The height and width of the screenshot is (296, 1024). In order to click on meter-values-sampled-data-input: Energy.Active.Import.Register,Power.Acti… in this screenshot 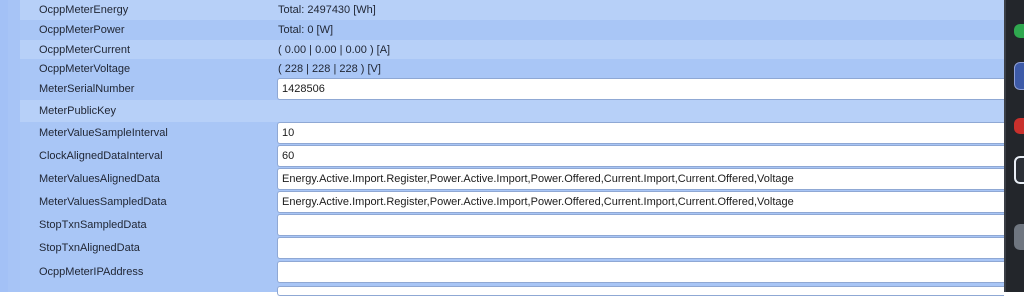, I will do `click(640, 202)`.